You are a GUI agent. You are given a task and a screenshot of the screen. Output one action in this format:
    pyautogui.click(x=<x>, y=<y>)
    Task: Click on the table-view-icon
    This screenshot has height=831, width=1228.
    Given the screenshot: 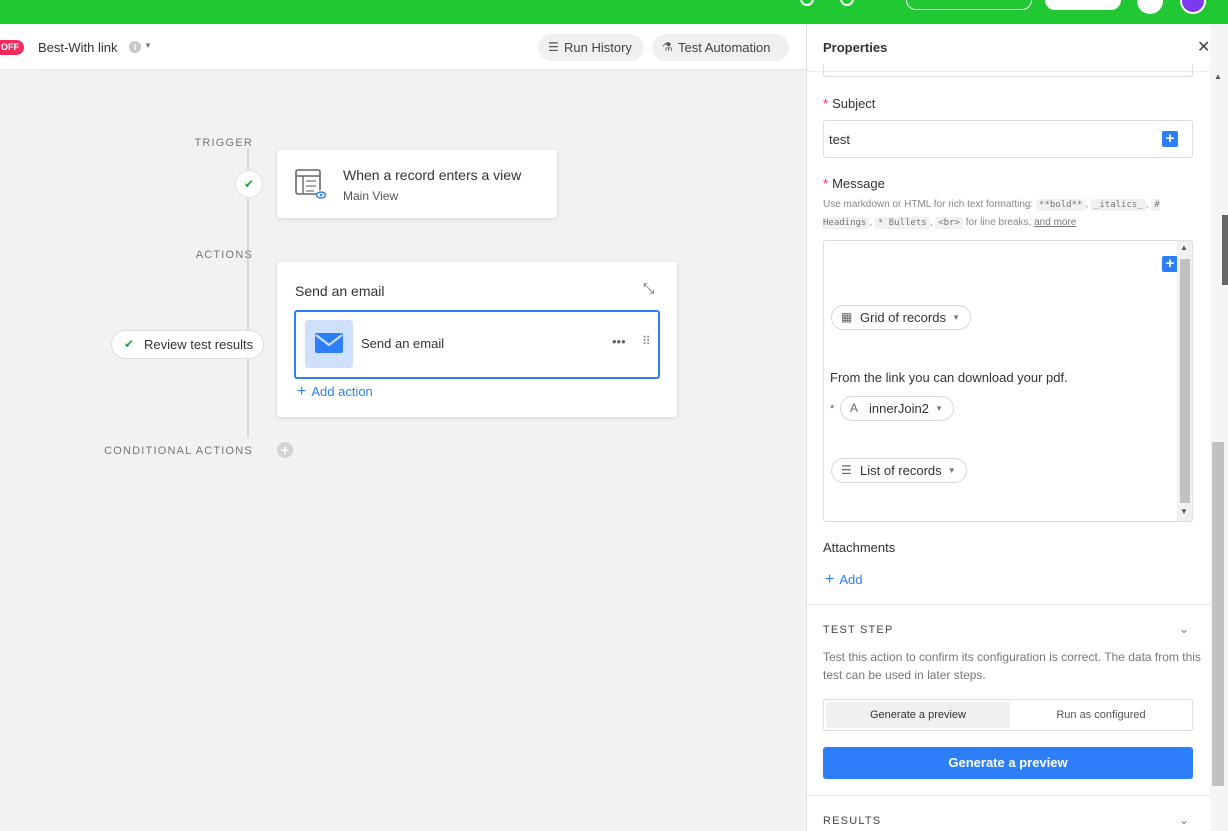 What is the action you would take?
    pyautogui.click(x=310, y=184)
    